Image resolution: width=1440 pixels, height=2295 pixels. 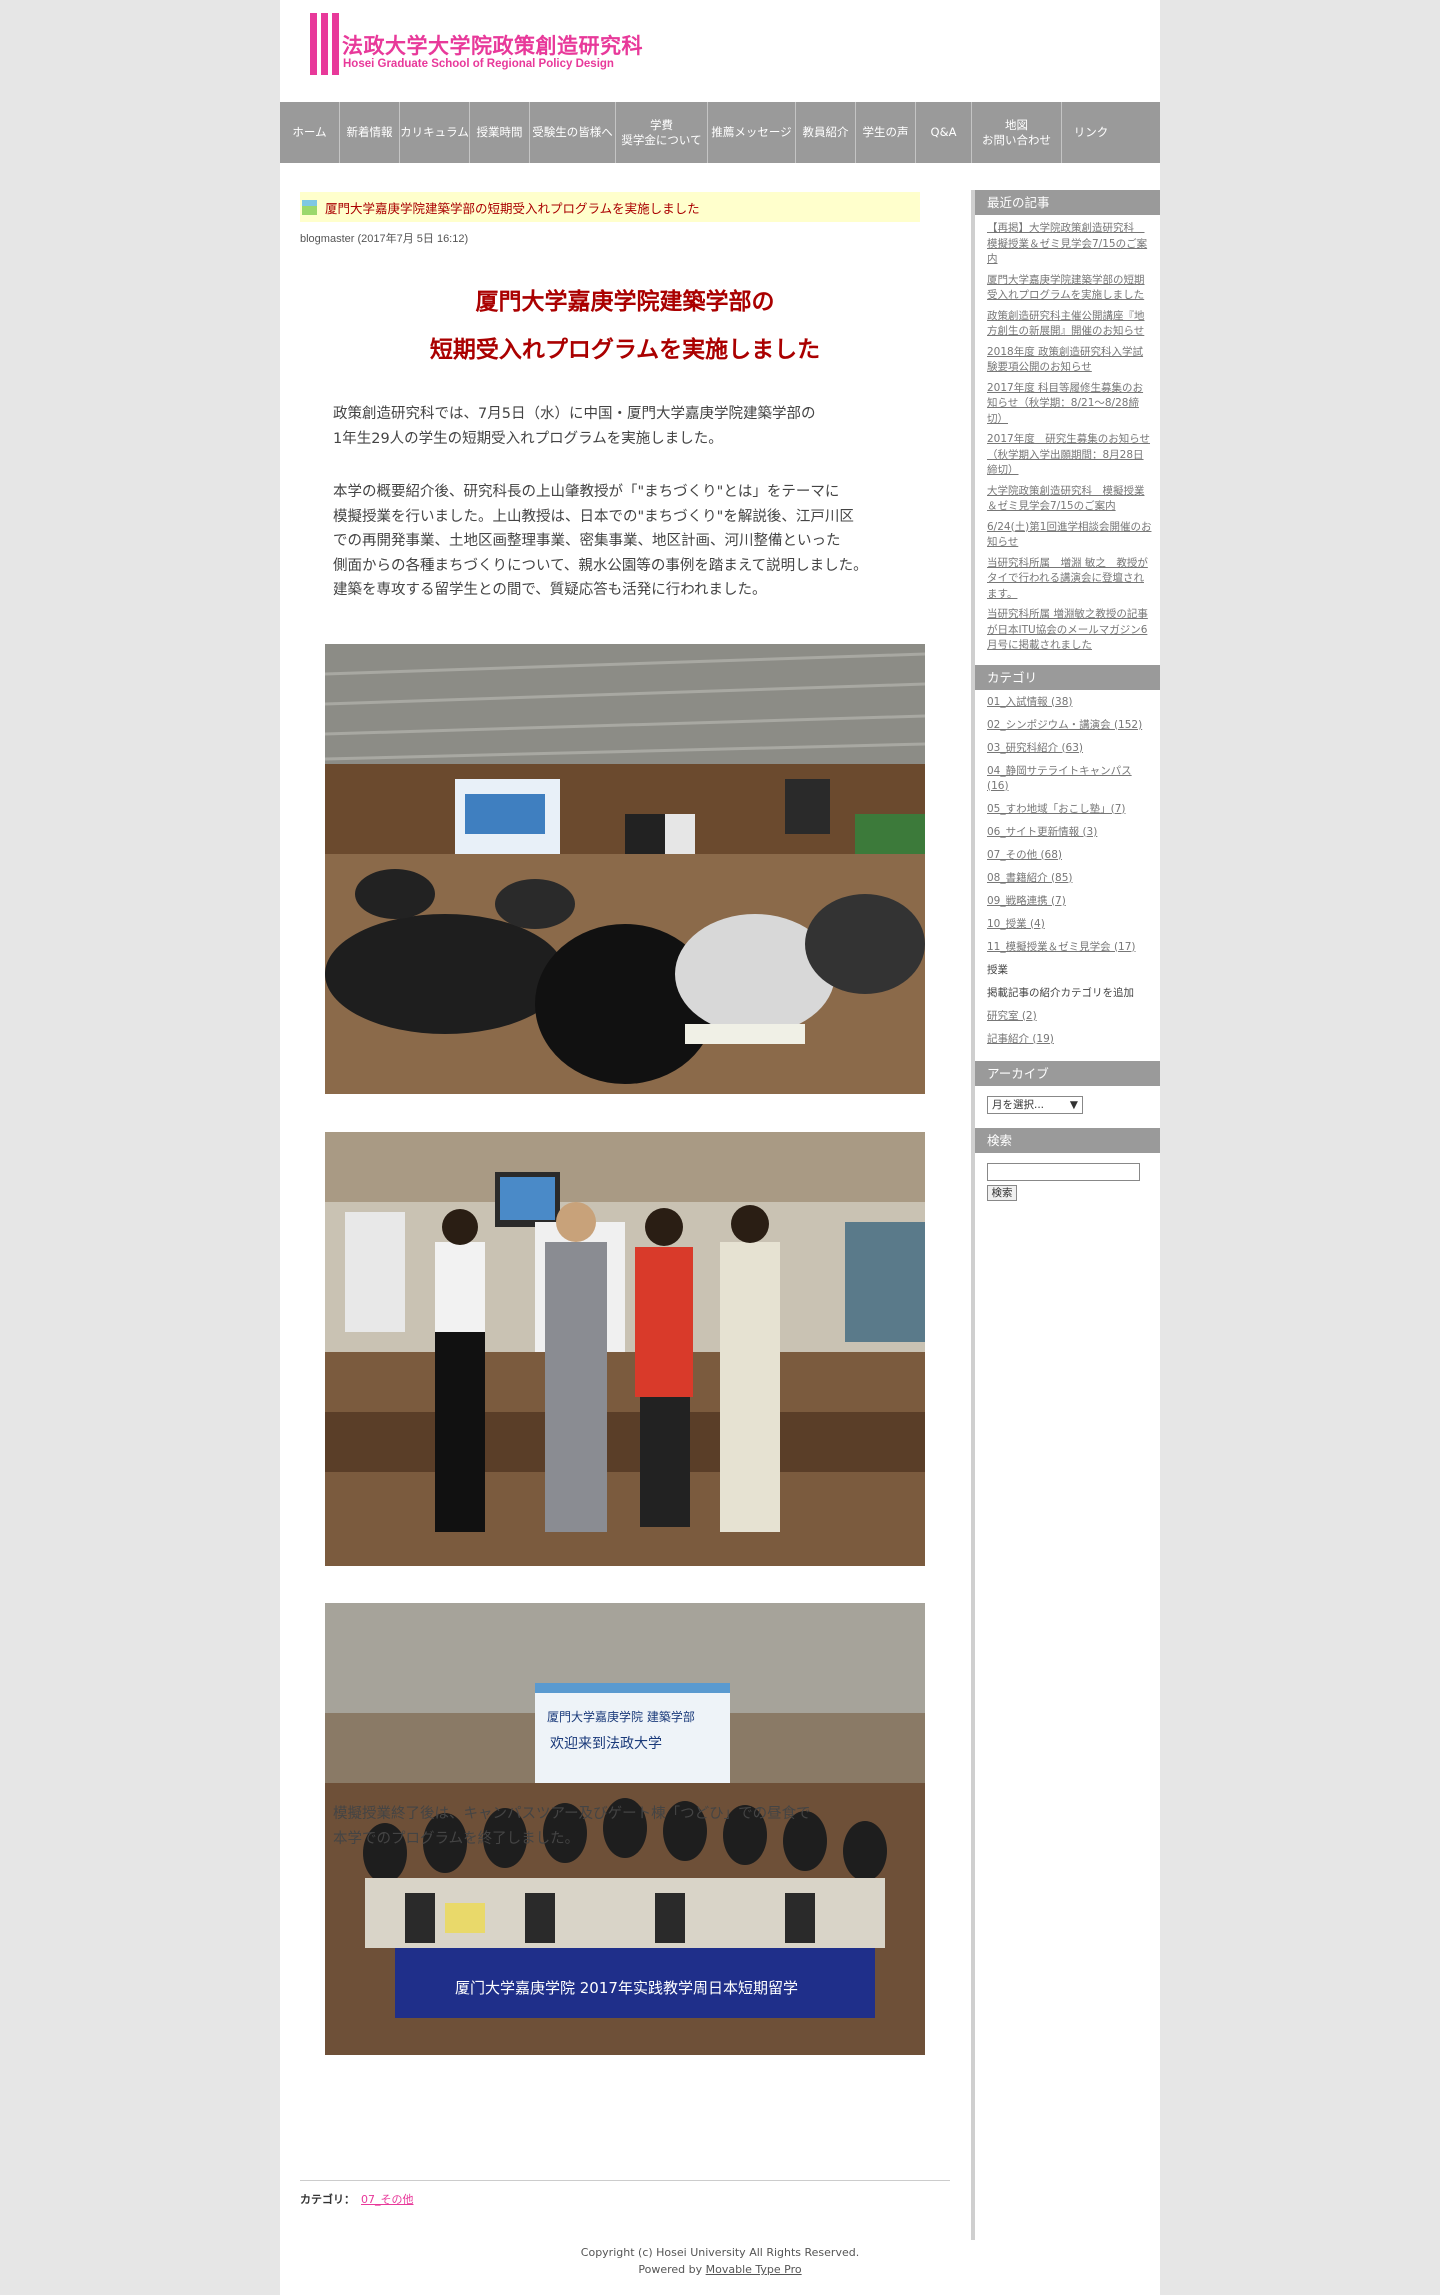 I want to click on recent-post-link: 6/24(土)第1回進学相談会開催のお知らせ, so click(x=1069, y=535).